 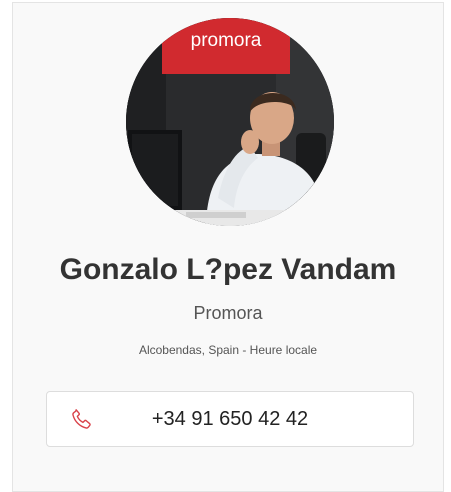 What do you see at coordinates (228, 269) in the screenshot?
I see `profile-name: Gonzalo L?pez Vandam` at bounding box center [228, 269].